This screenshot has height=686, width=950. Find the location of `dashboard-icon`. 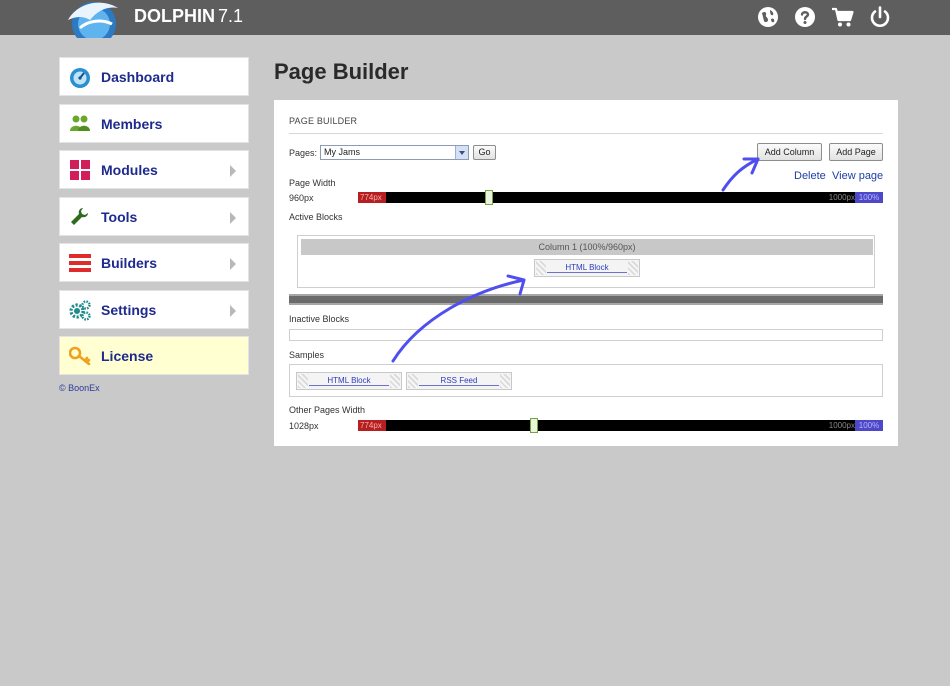

dashboard-icon is located at coordinates (80, 78).